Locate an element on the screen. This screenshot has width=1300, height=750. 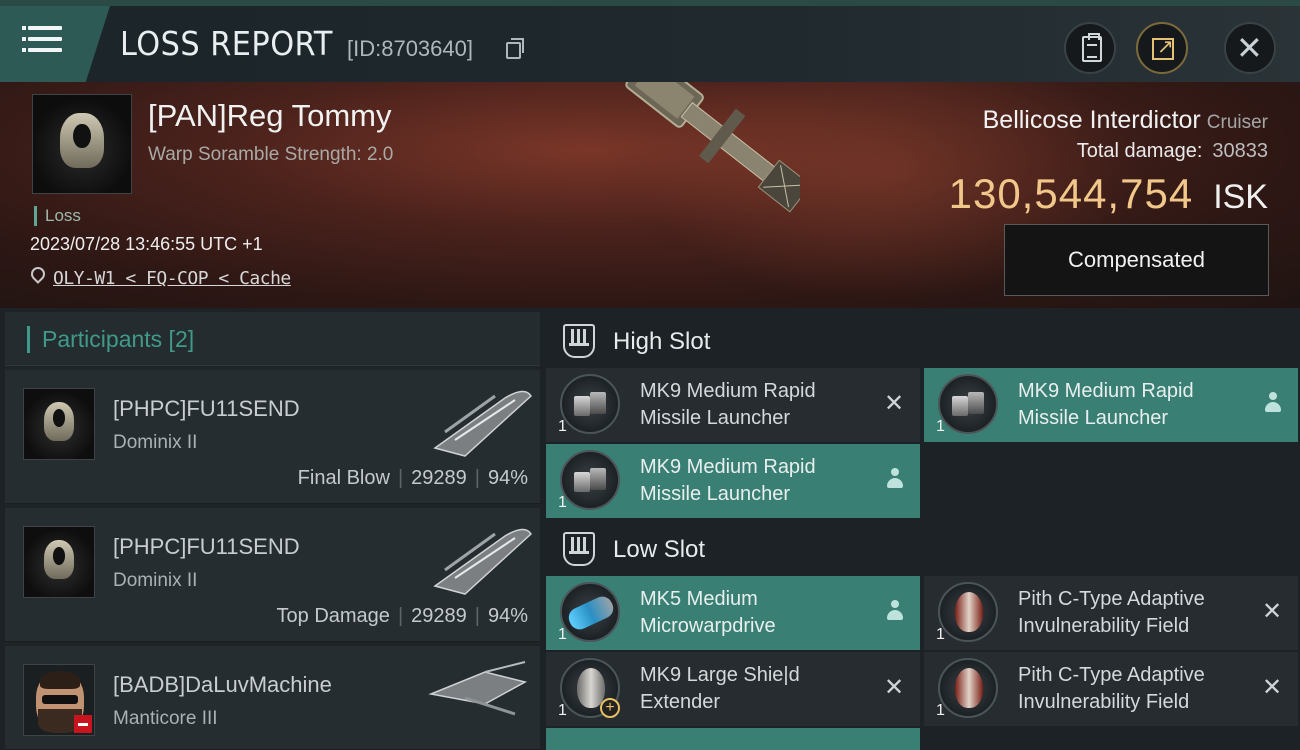
total-damage: Total damage: 30833 is located at coordinates (1172, 151).